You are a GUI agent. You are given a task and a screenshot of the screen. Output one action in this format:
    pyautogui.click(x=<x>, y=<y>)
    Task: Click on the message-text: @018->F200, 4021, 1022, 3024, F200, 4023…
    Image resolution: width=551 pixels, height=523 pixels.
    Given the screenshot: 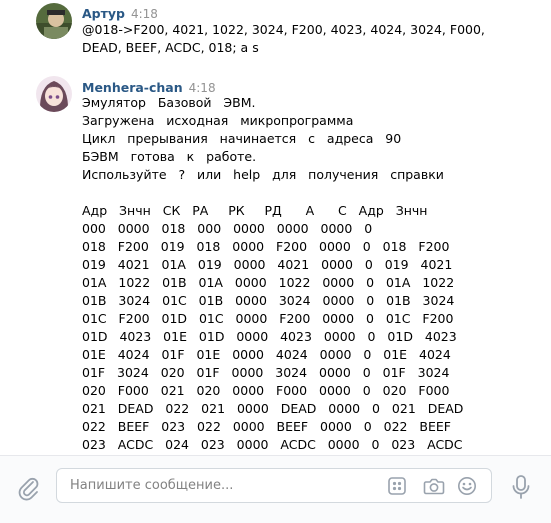 What is the action you would take?
    pyautogui.click(x=283, y=38)
    